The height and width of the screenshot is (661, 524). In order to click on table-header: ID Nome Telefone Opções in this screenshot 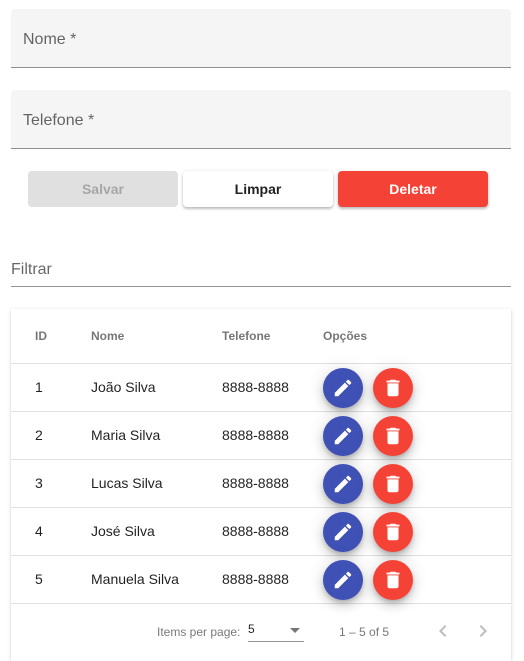, I will do `click(261, 336)`.